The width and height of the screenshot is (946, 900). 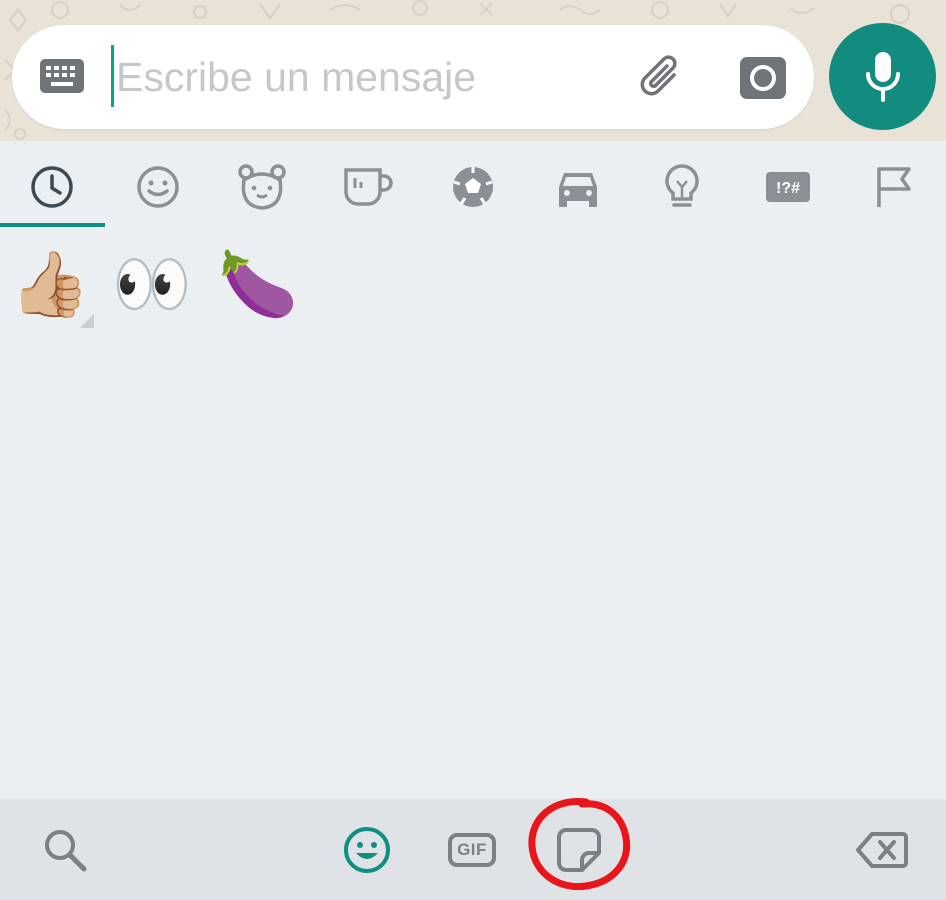 What do you see at coordinates (258, 284) in the screenshot?
I see `emoji-eggplant: 🍆` at bounding box center [258, 284].